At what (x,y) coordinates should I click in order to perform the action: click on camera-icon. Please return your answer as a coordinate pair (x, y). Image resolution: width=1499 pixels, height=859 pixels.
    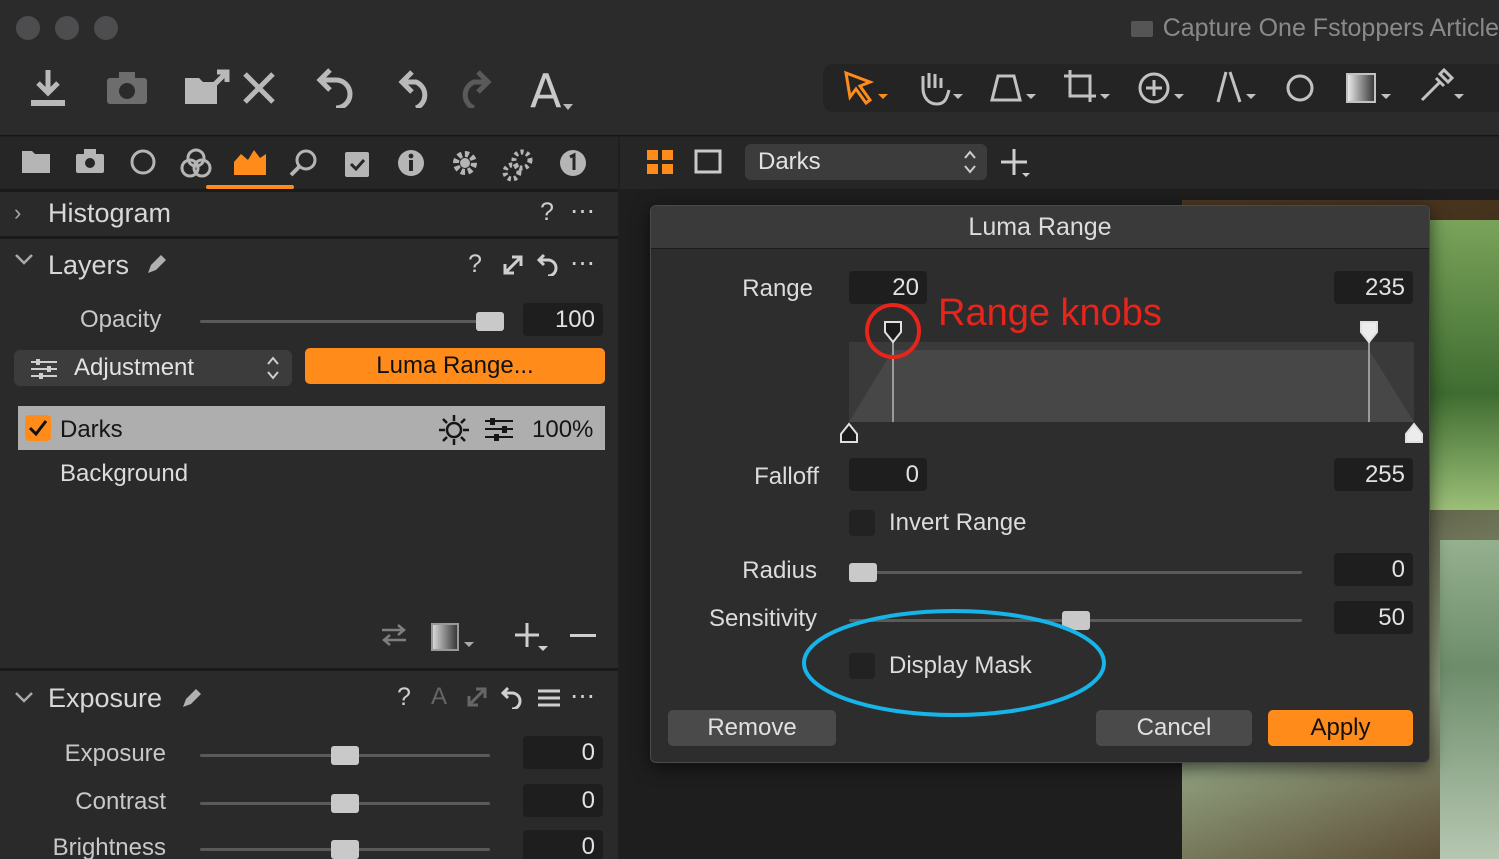
    Looking at the image, I should click on (127, 90).